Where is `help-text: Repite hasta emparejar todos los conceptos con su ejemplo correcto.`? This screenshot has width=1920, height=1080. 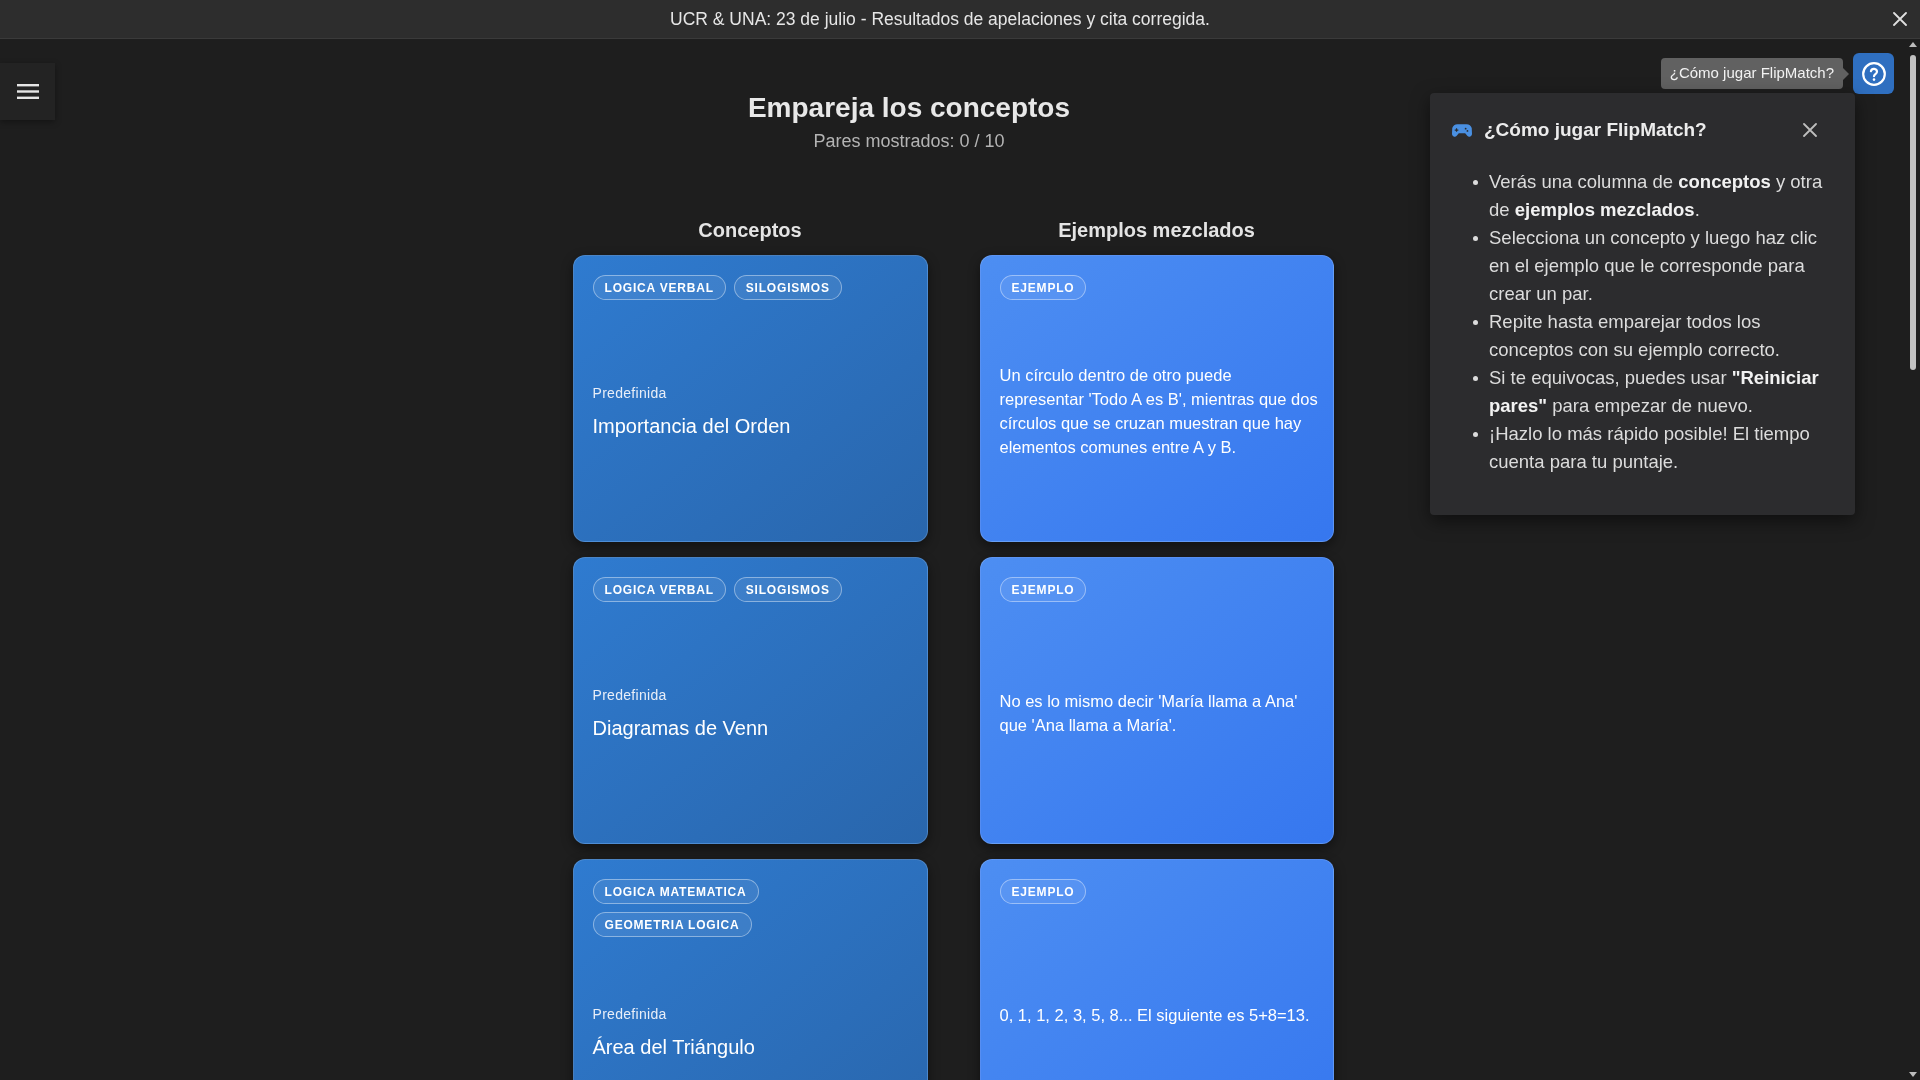
help-text: Repite hasta emparejar todos los conceptos con su ejemplo correcto. is located at coordinates (1635, 336).